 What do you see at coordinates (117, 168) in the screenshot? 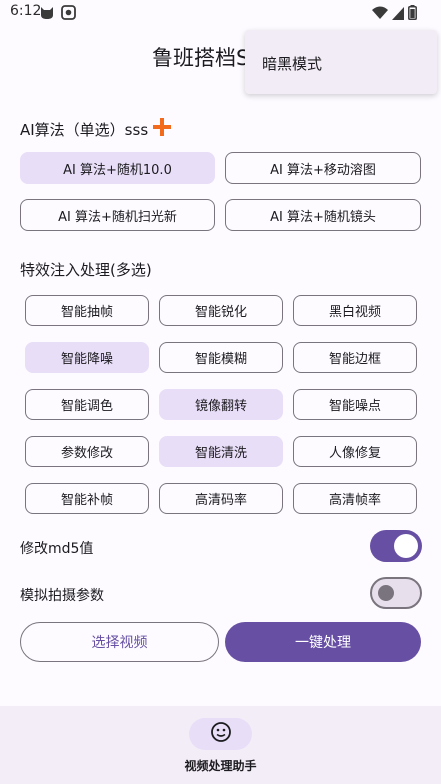
I see `ai-option-random-10: AI 算法+随机10.0` at bounding box center [117, 168].